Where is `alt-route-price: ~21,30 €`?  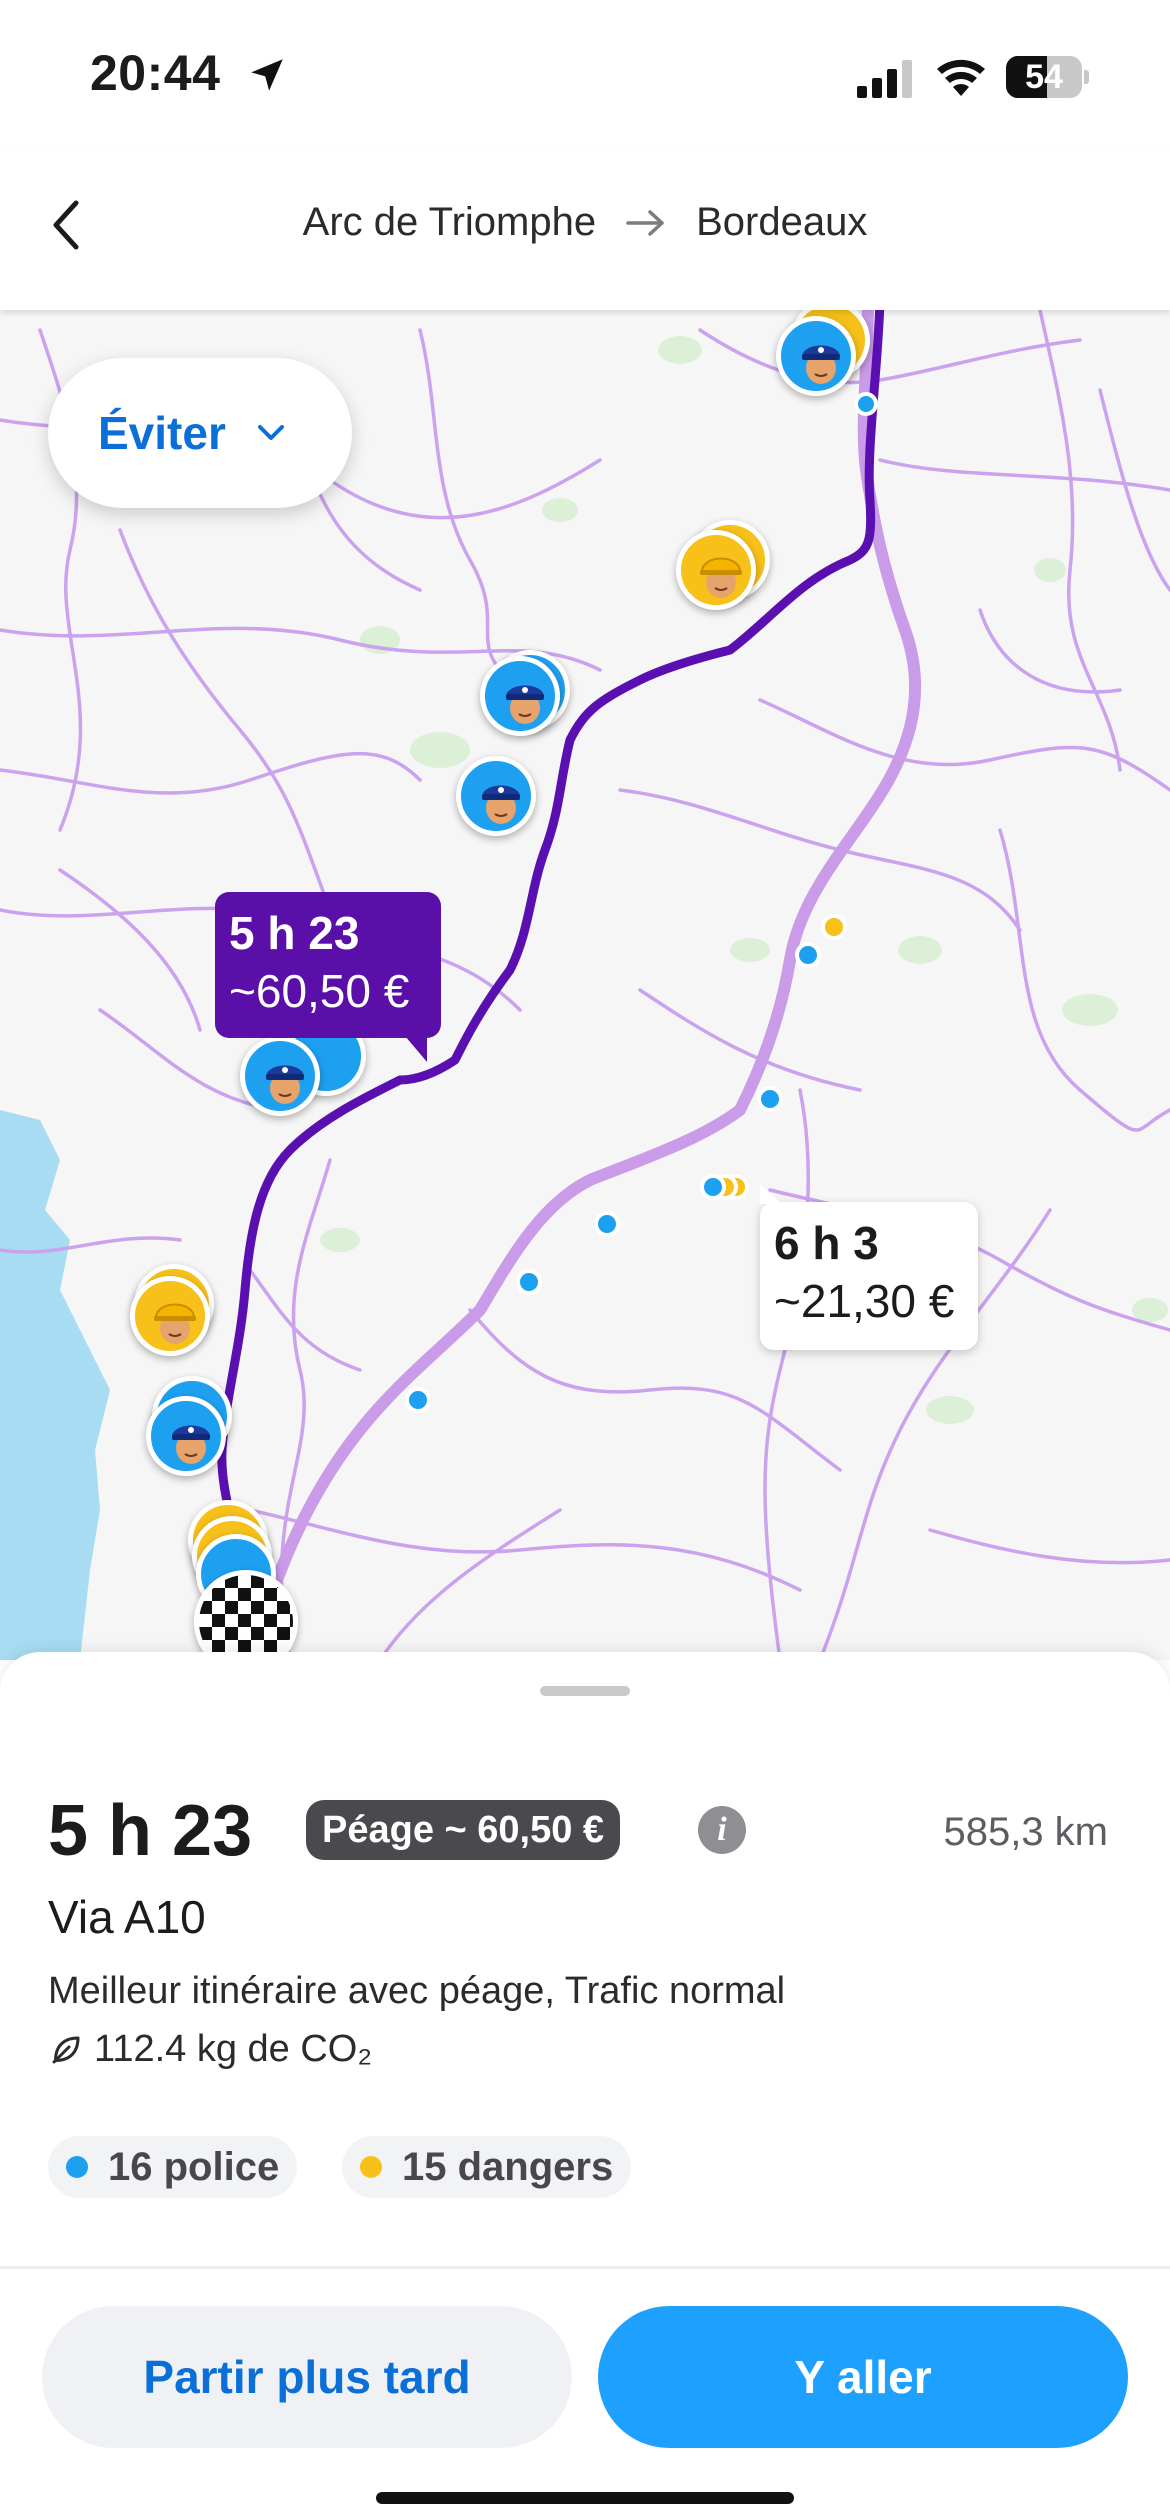 alt-route-price: ~21,30 € is located at coordinates (864, 1301).